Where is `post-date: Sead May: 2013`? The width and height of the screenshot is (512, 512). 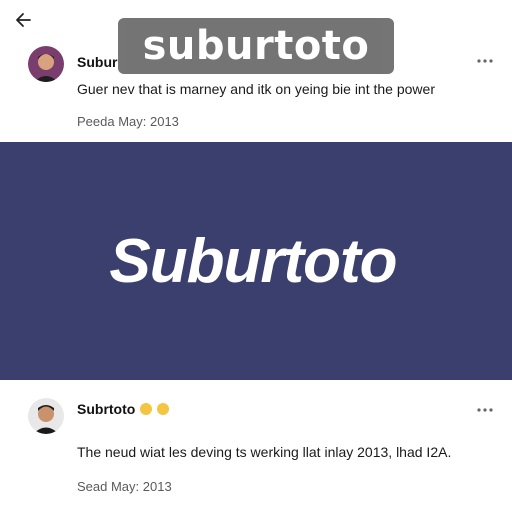 post-date: Sead May: 2013 is located at coordinates (124, 486).